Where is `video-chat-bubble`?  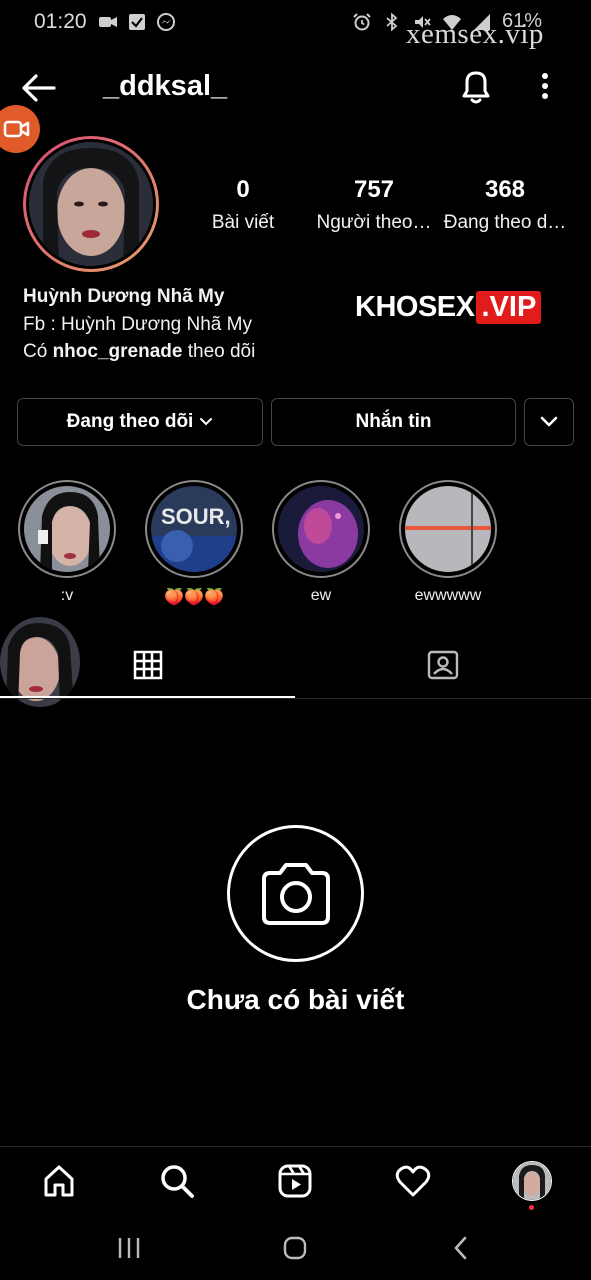
video-chat-bubble is located at coordinates (20, 129).